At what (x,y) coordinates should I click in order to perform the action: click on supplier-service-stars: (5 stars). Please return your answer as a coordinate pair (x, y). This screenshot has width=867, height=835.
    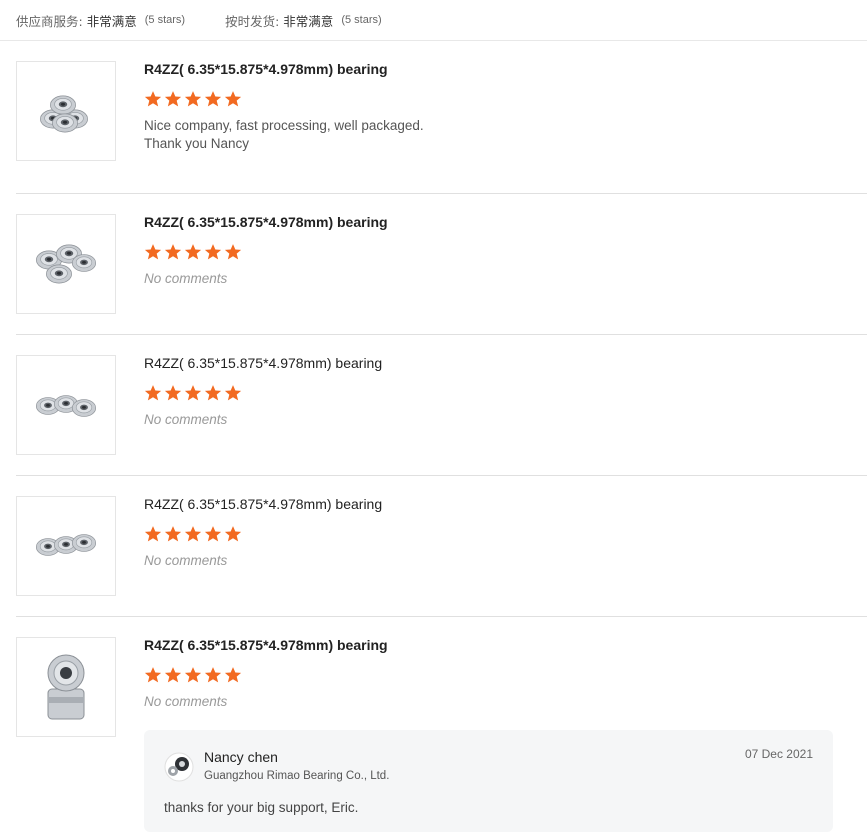
    Looking at the image, I should click on (165, 20).